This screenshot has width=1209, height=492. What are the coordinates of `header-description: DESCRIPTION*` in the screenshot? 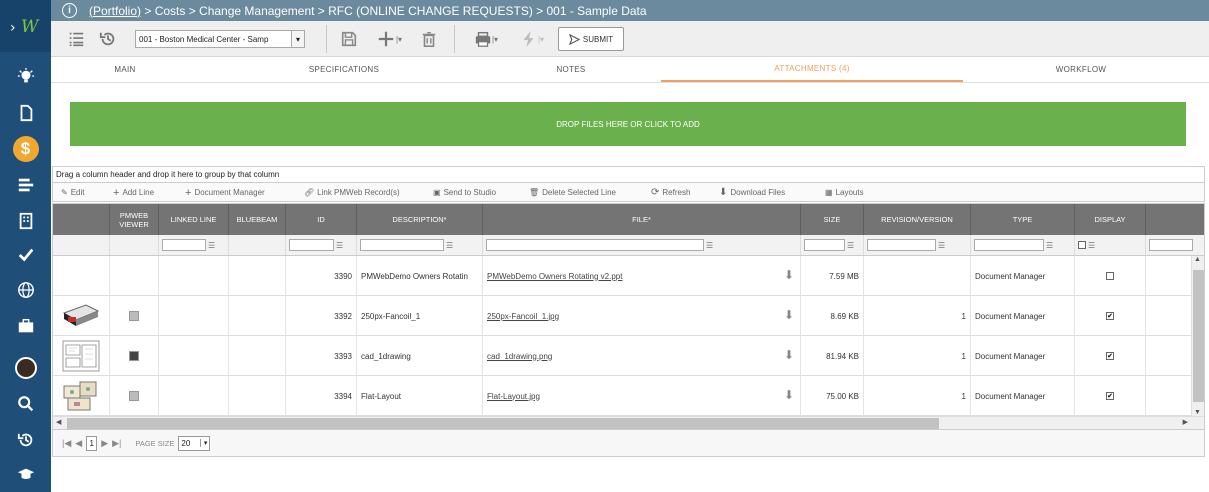 It's located at (420, 219).